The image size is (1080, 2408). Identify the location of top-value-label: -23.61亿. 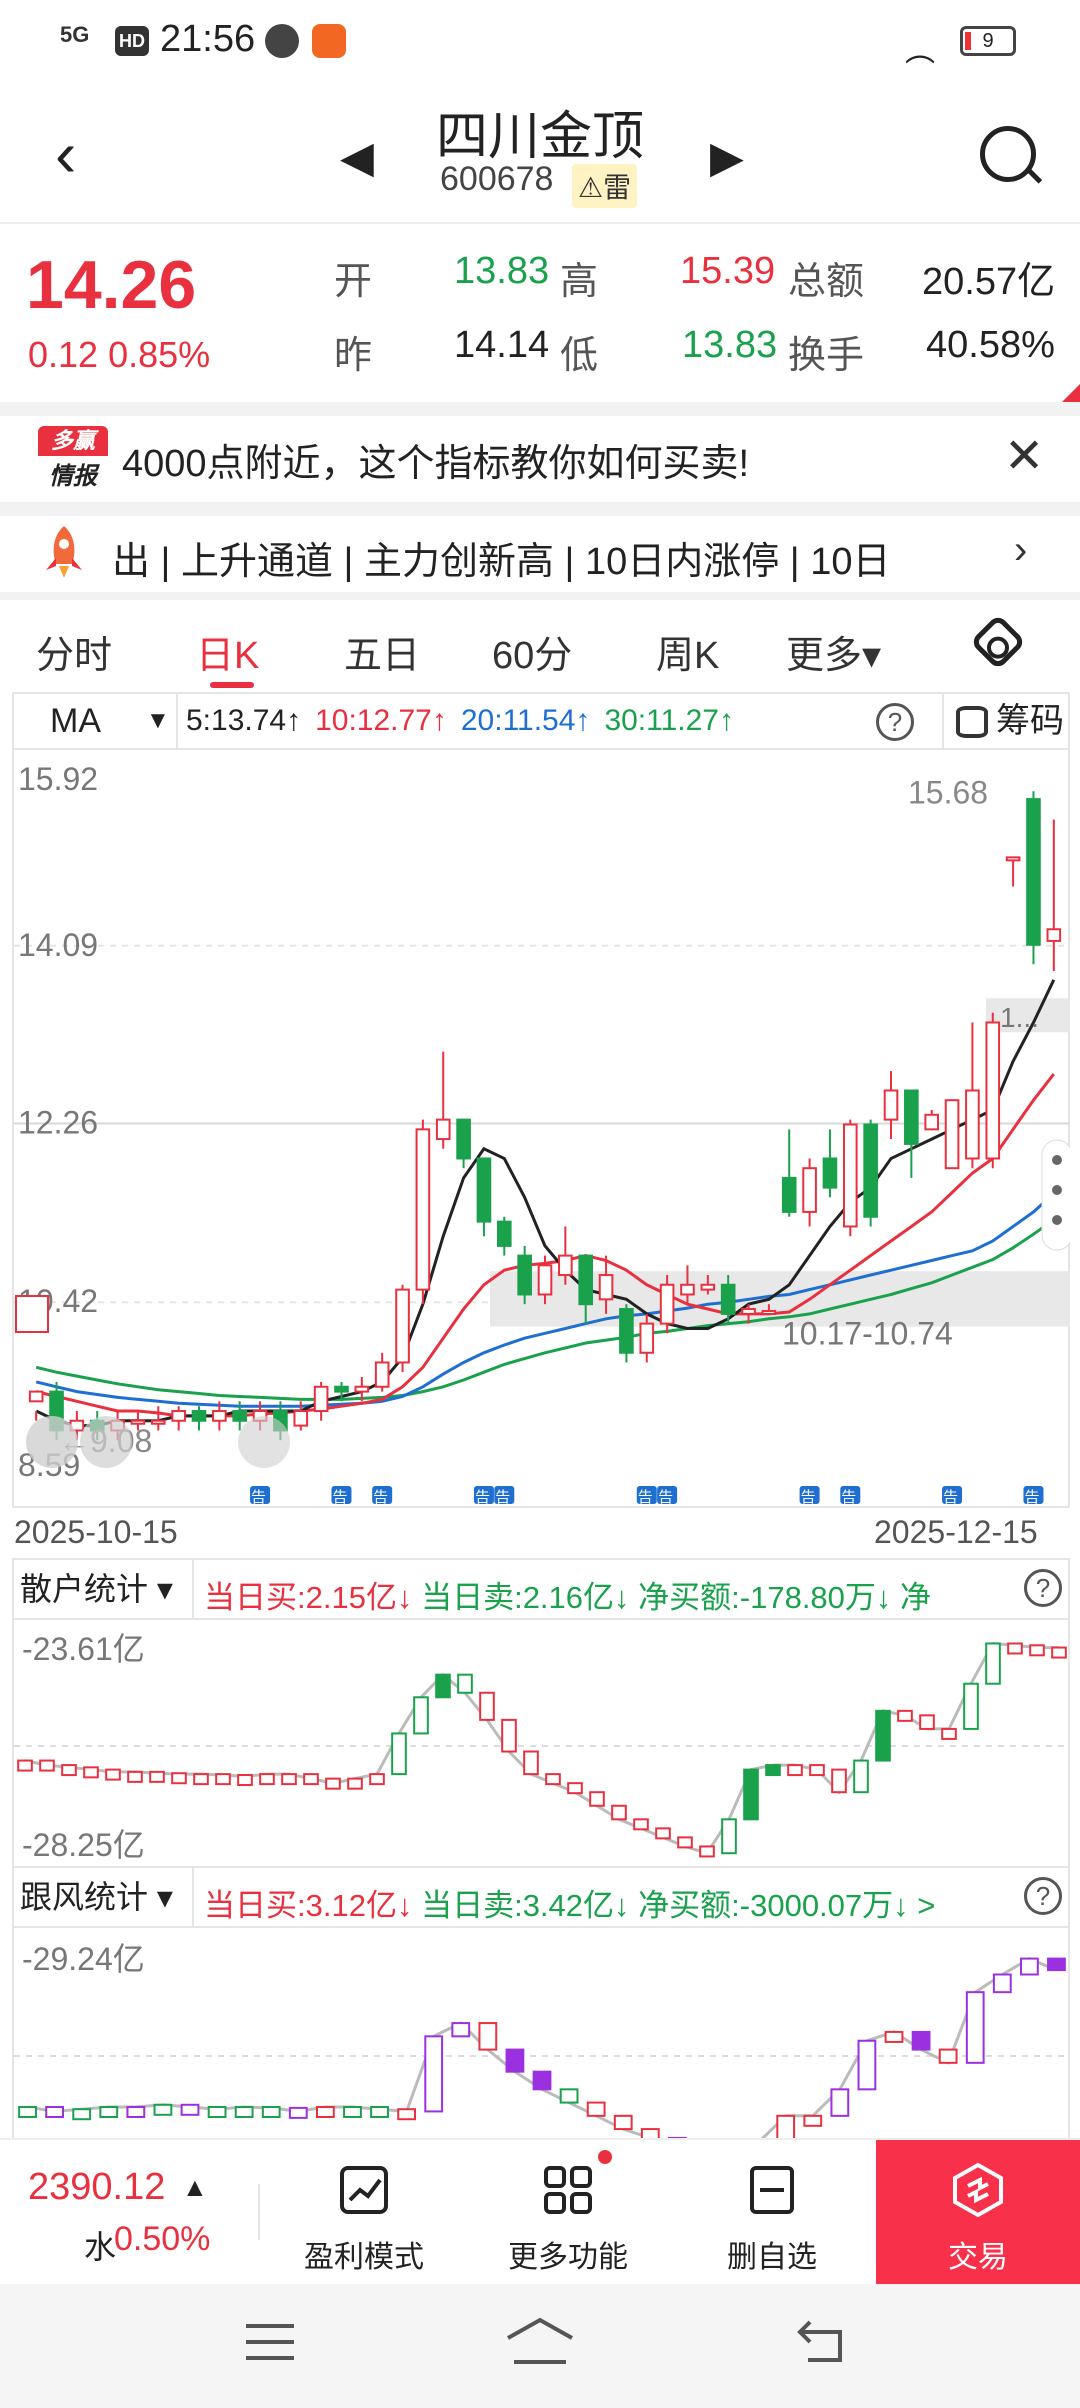
(83, 1649).